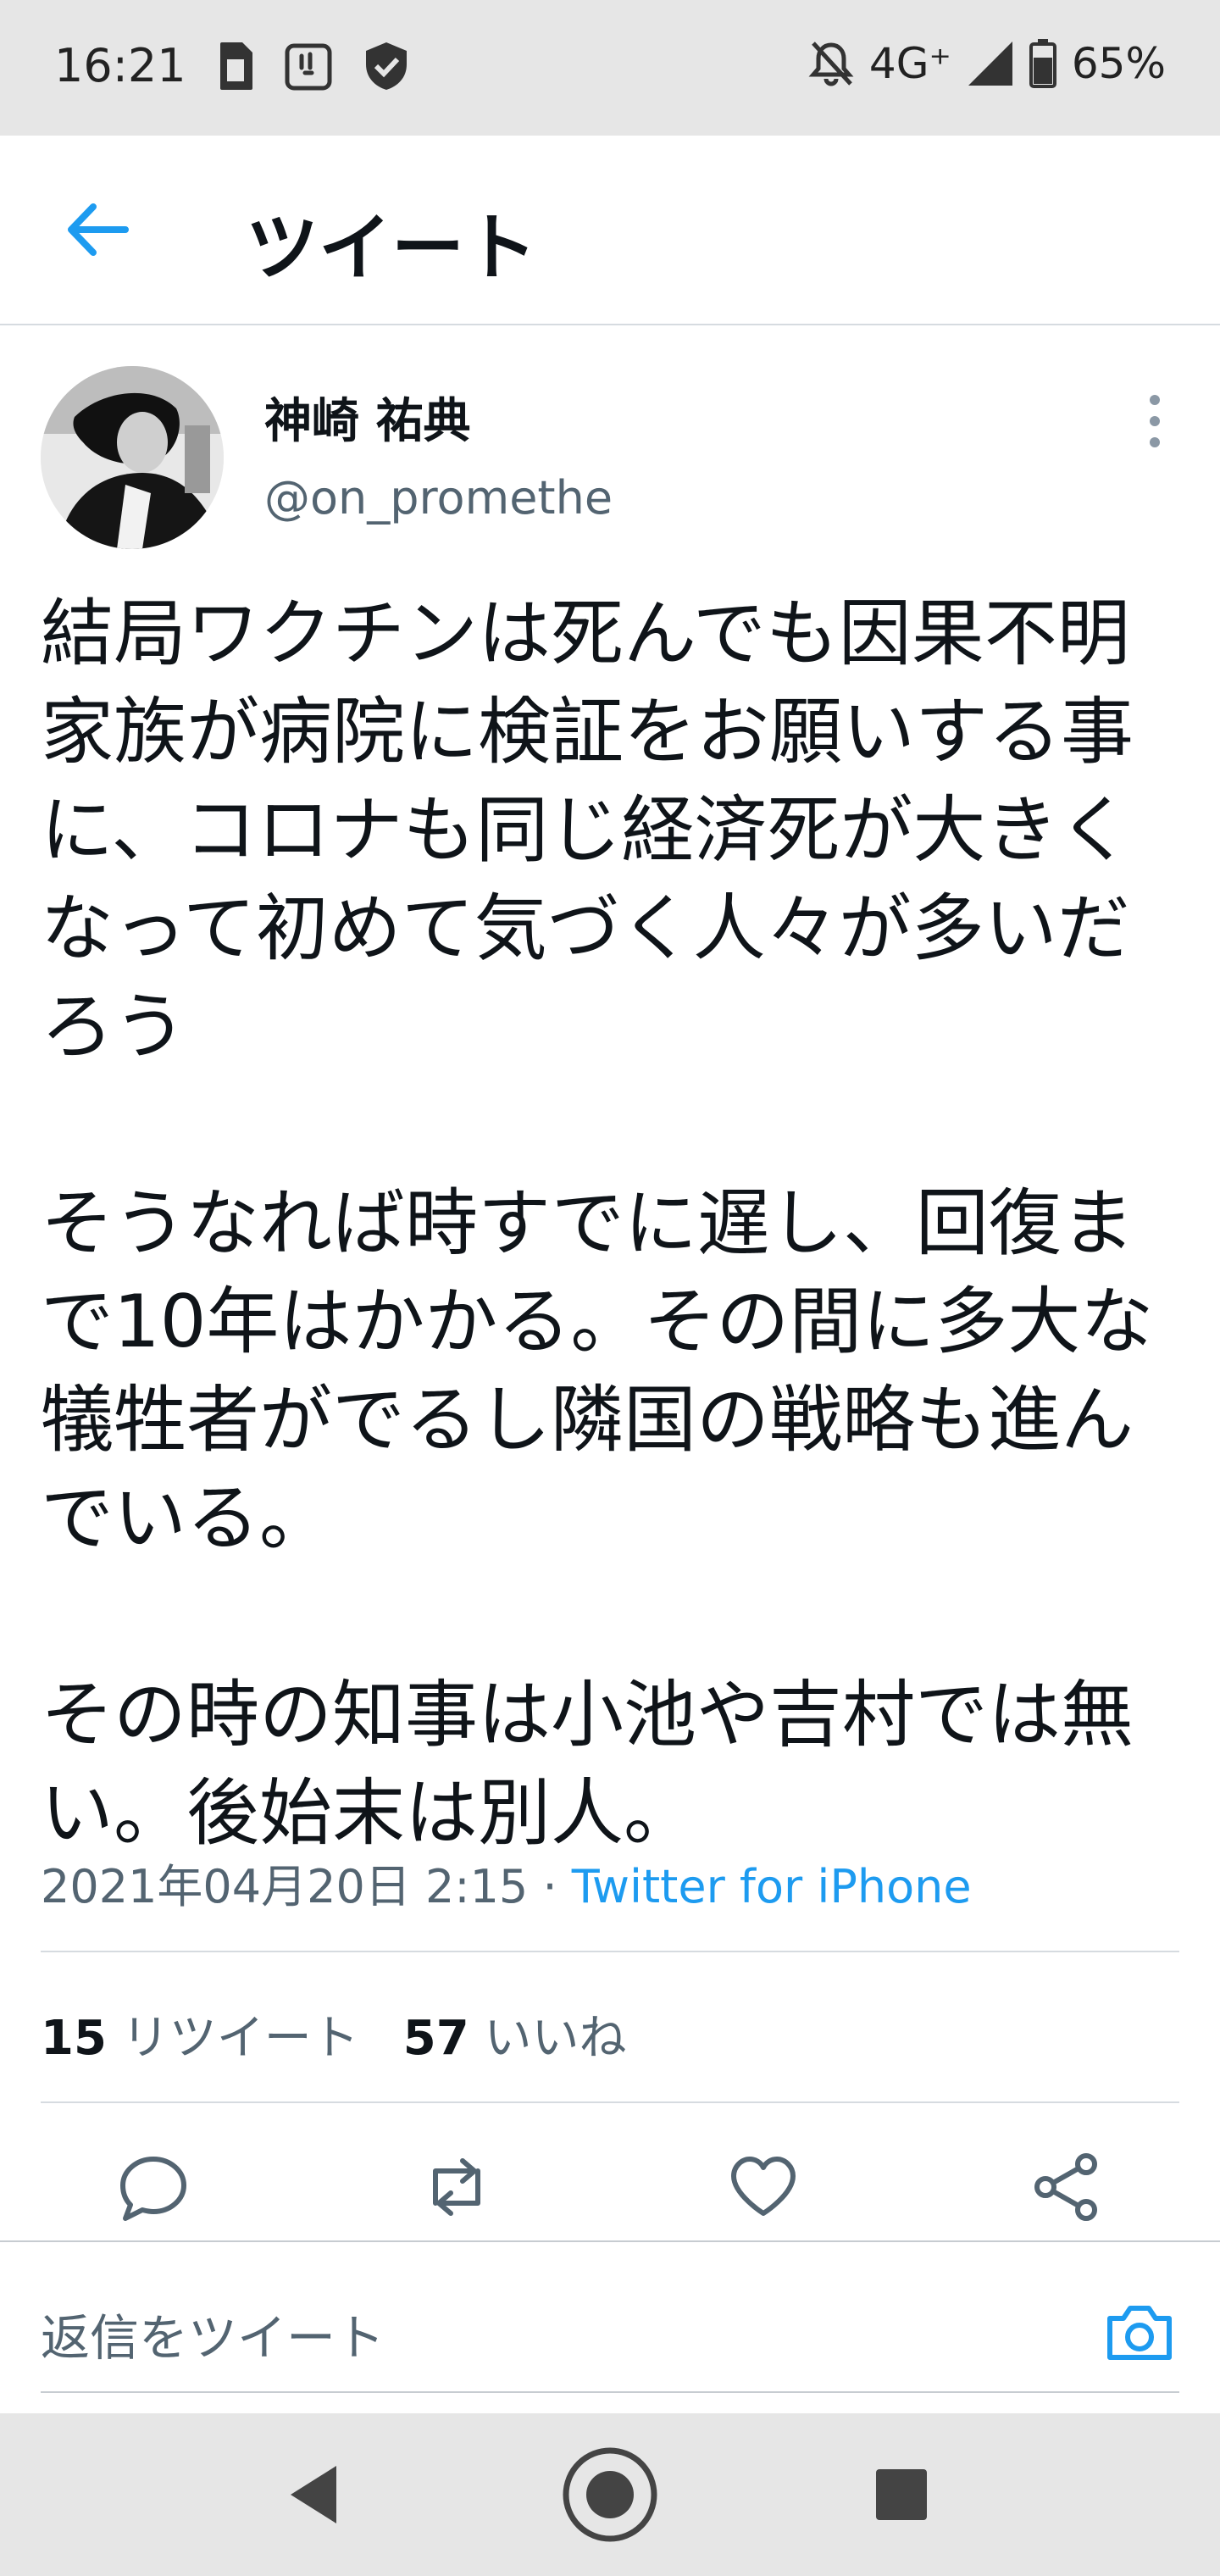 The height and width of the screenshot is (2576, 1220). Describe the element at coordinates (153, 2187) in the screenshot. I see `reply-icon` at that location.